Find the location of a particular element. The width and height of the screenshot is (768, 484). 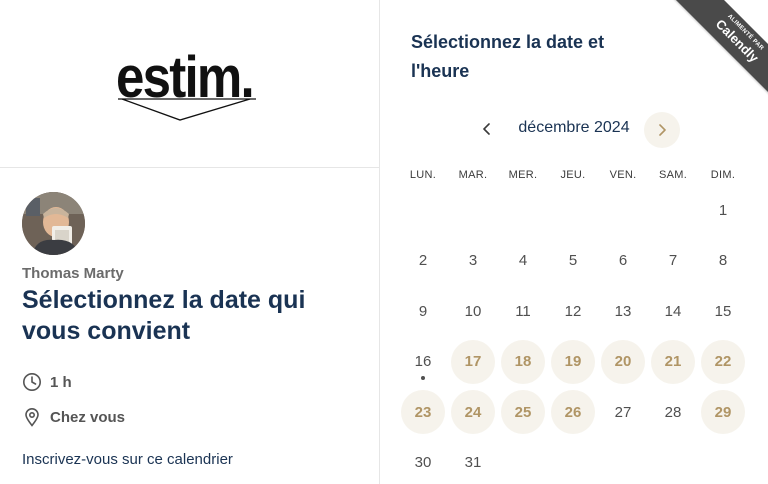

calendar-day-available: 25 is located at coordinates (523, 412).